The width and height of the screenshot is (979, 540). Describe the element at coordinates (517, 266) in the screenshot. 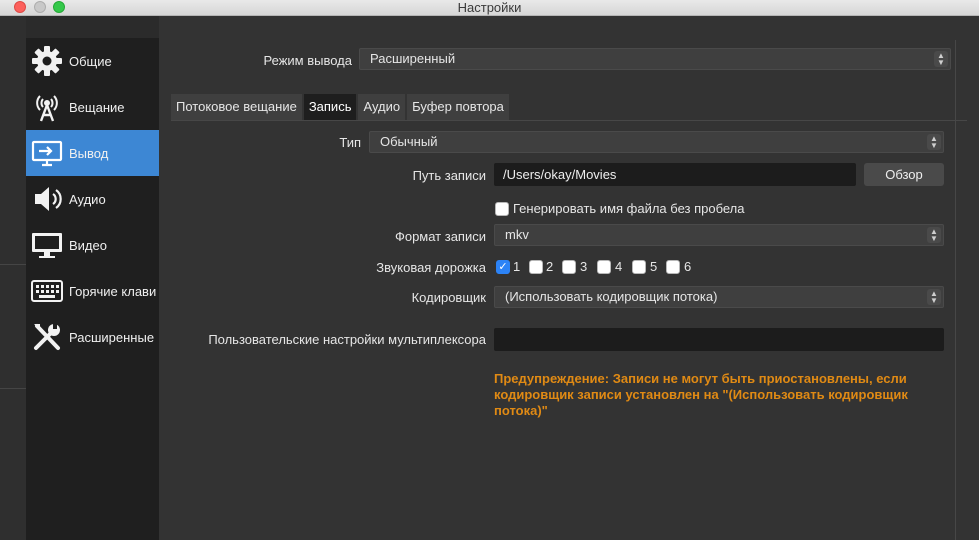

I see `audio-track-1-label: 1` at that location.